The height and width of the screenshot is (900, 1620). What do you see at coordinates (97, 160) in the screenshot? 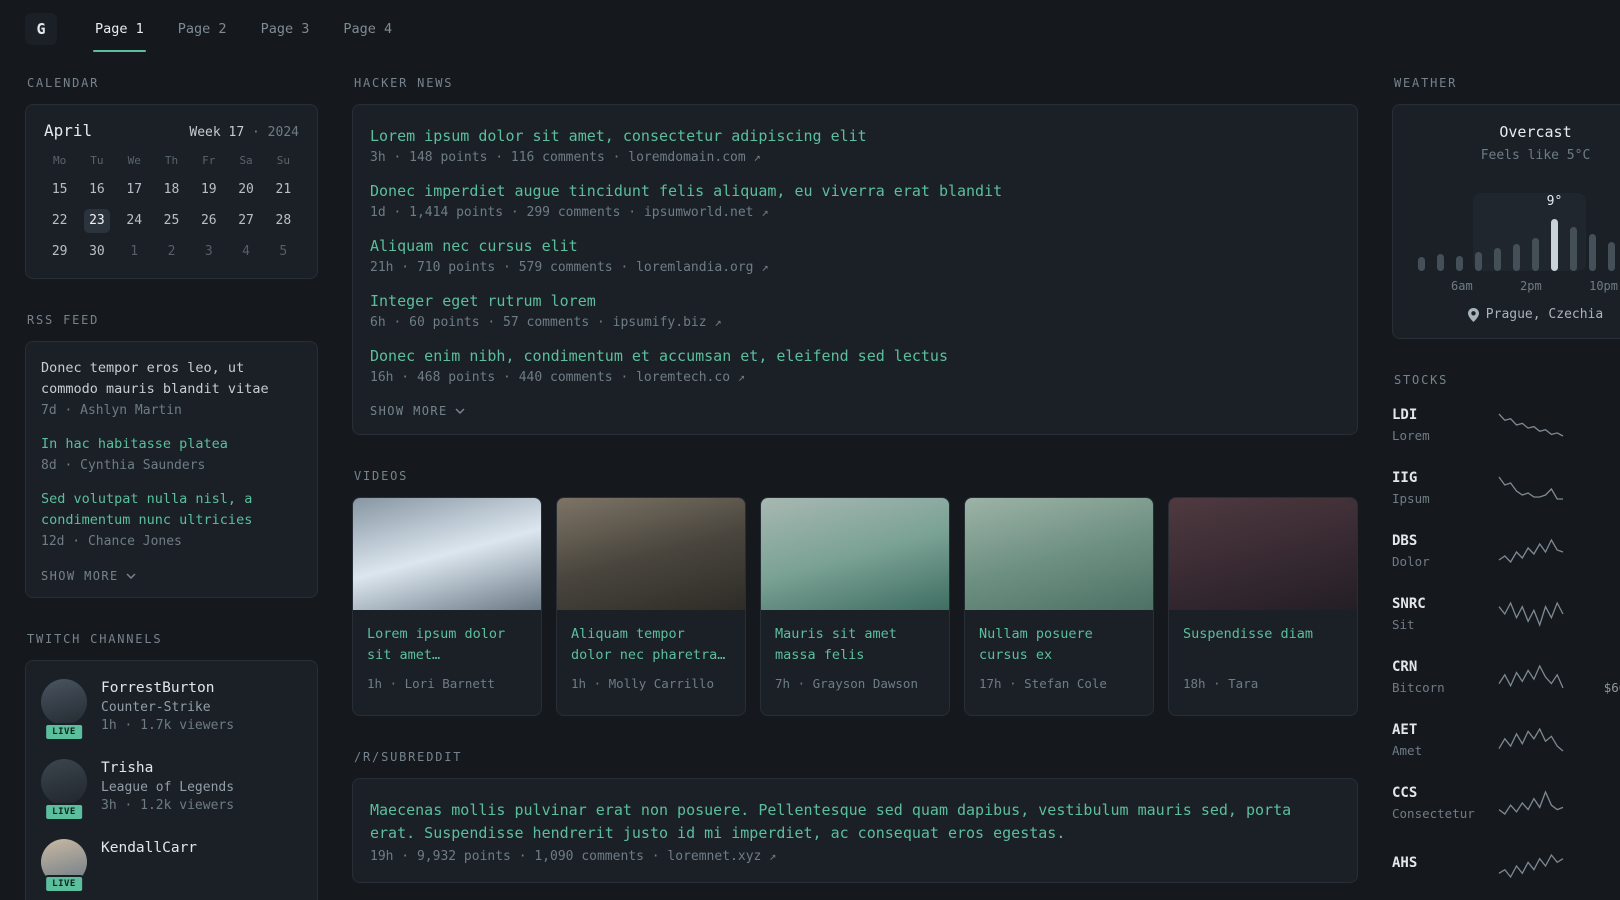
I see `calendar-weekday: Tu` at bounding box center [97, 160].